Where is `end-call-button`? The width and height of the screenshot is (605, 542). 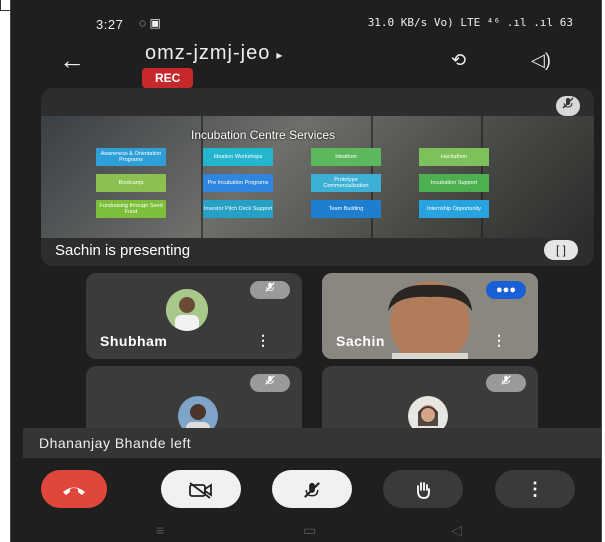 end-call-button is located at coordinates (74, 489).